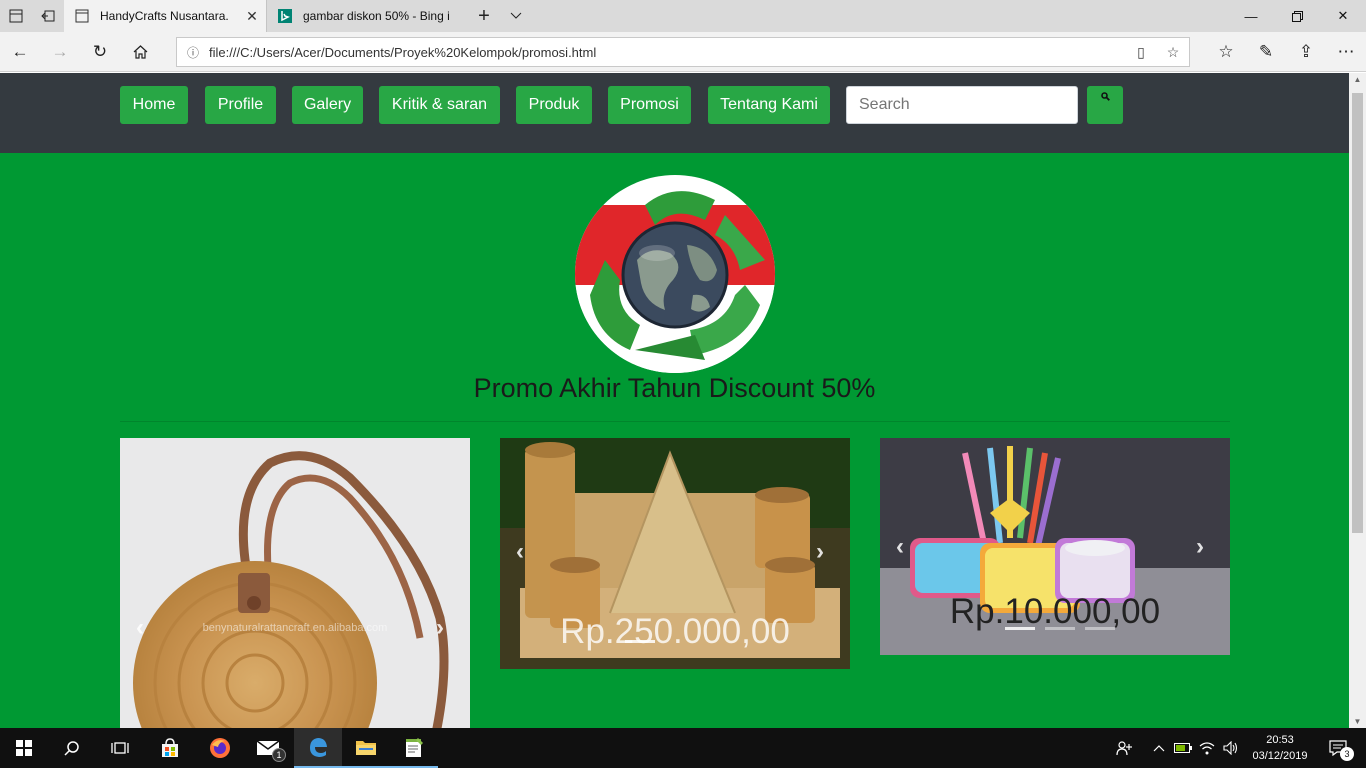  Describe the element at coordinates (291, 589) in the screenshot. I see `rattan-bag-image: benynaturalrattancraft.en.alibaba.com` at that location.